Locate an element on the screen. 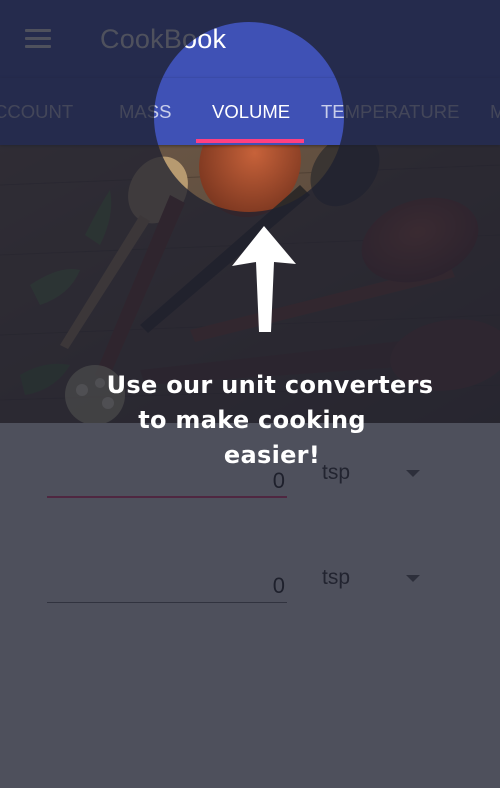  tutorial-line-1: Use our unit converters is located at coordinates (270, 385).